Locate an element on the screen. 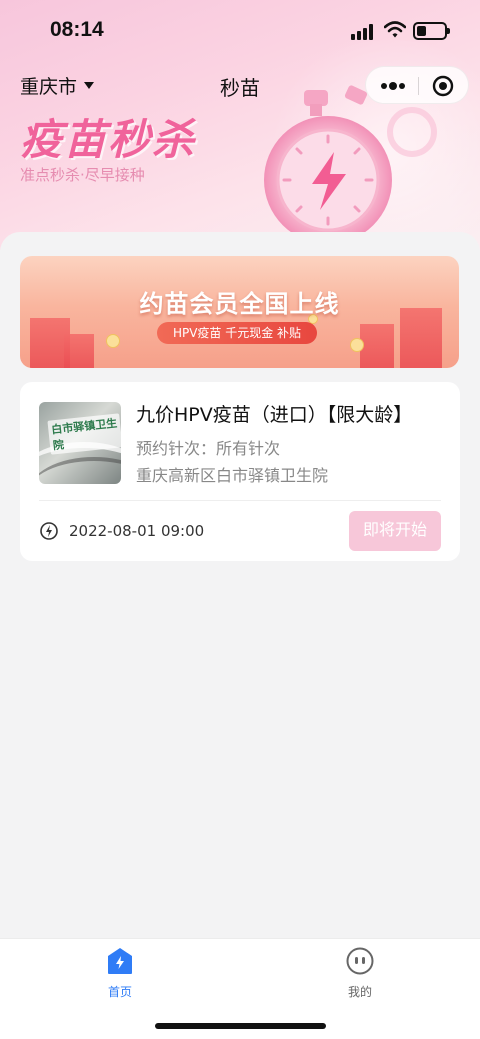  tab-home-label: 首页 is located at coordinates (119, 992).